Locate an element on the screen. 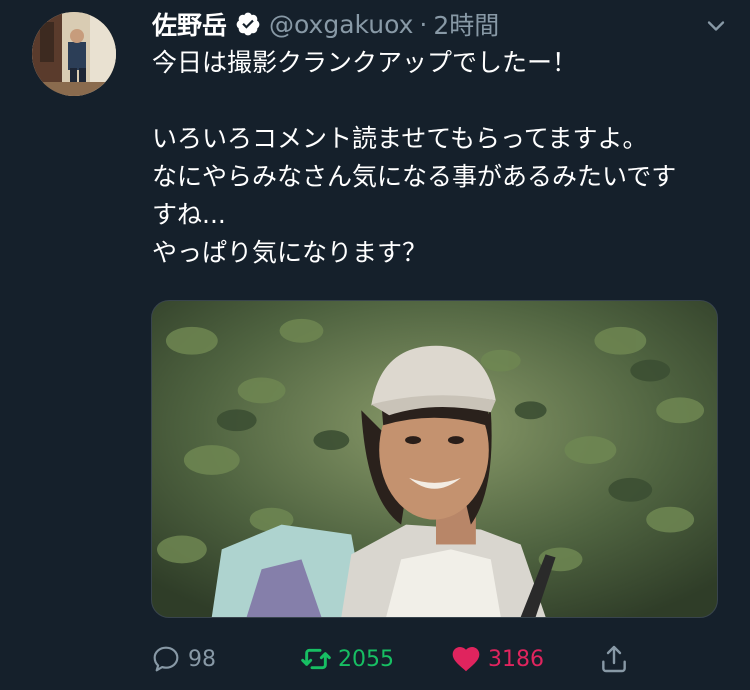  reply-button: 98 is located at coordinates (183, 659).